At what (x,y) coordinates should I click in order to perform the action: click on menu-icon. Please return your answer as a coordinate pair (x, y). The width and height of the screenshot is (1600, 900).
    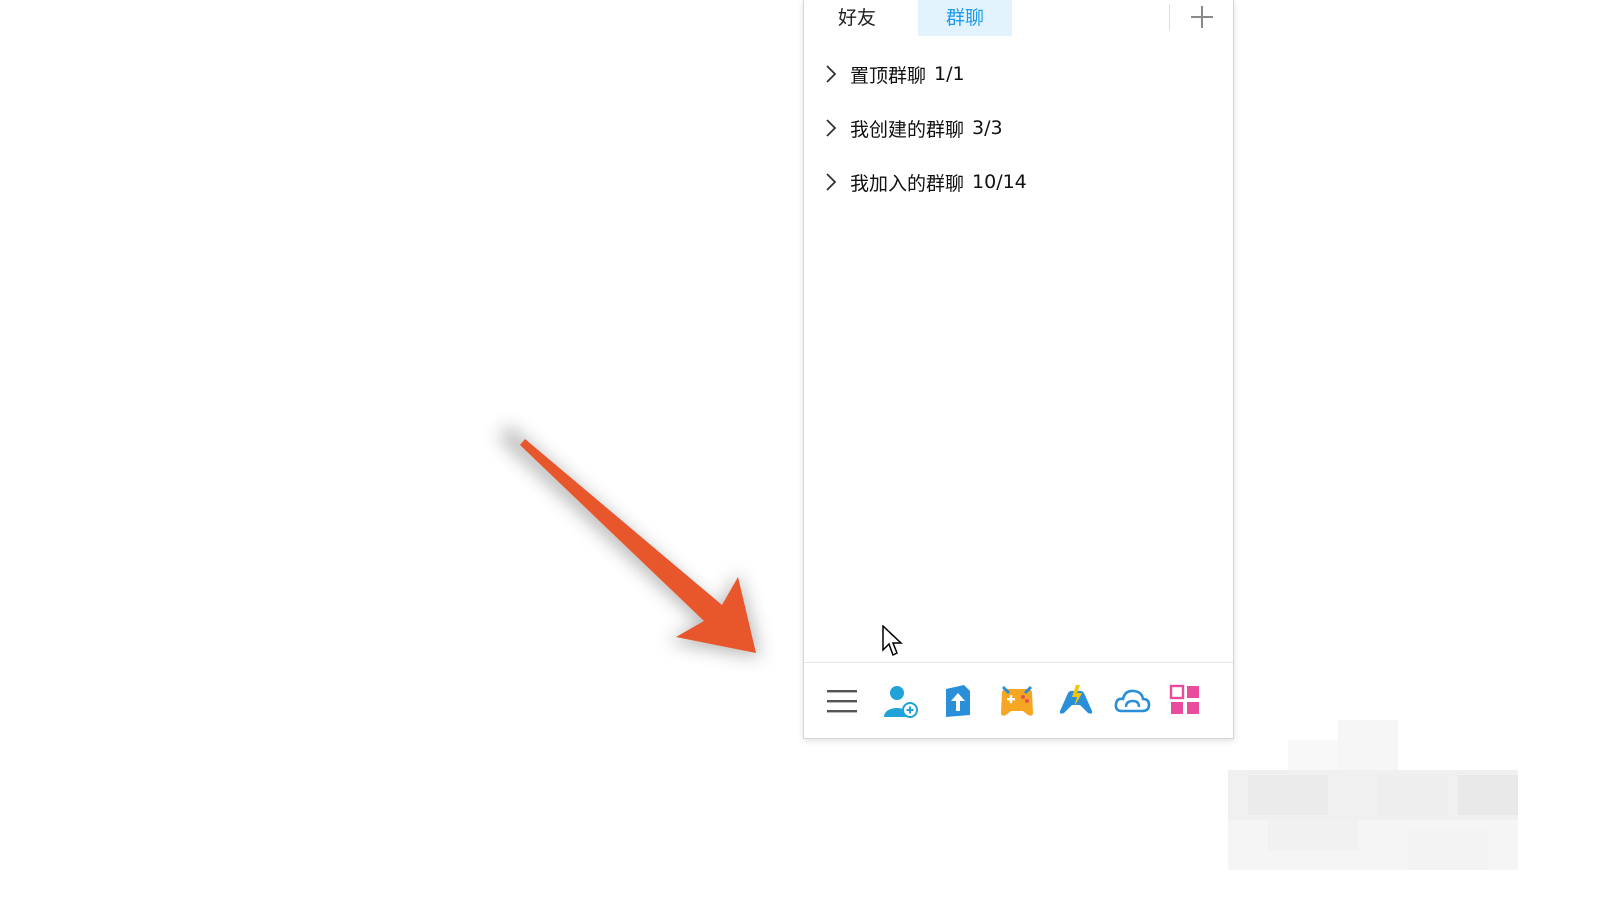
    Looking at the image, I should click on (842, 701).